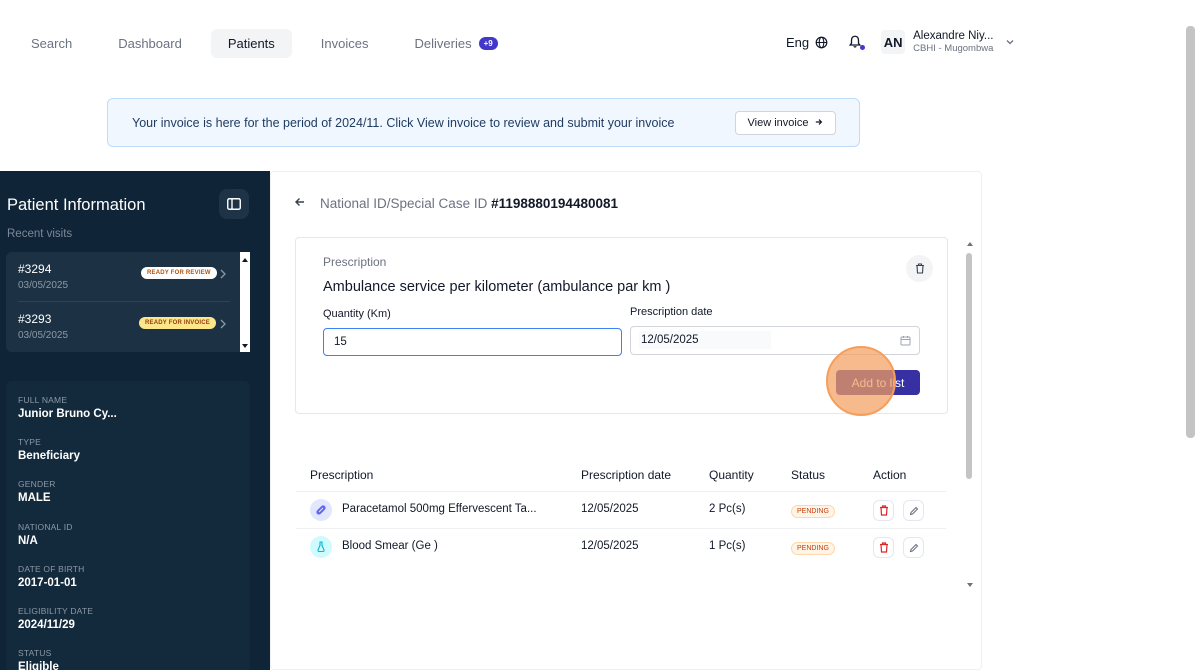 The width and height of the screenshot is (1200, 670). Describe the element at coordinates (245, 302) in the screenshot. I see `visits-scrollbar` at that location.